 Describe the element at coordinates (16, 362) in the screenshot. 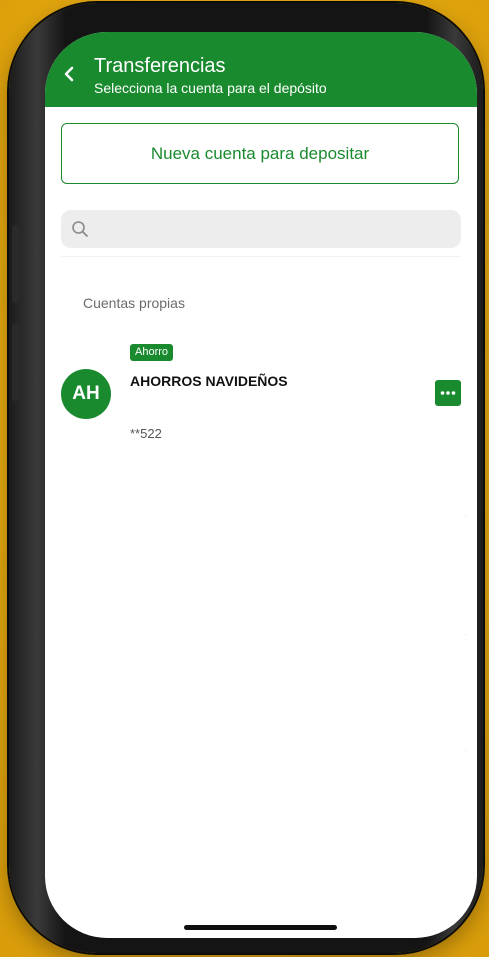

I see `volume-down-button` at that location.